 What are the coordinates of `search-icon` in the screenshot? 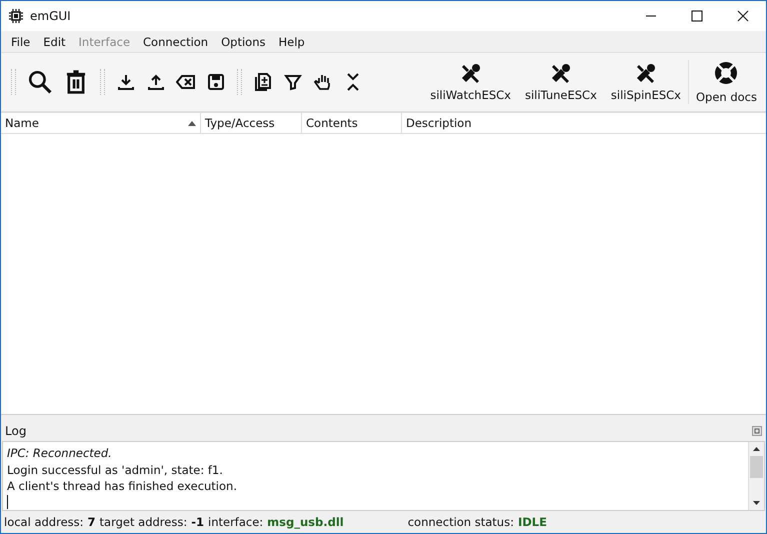 It's located at (40, 82).